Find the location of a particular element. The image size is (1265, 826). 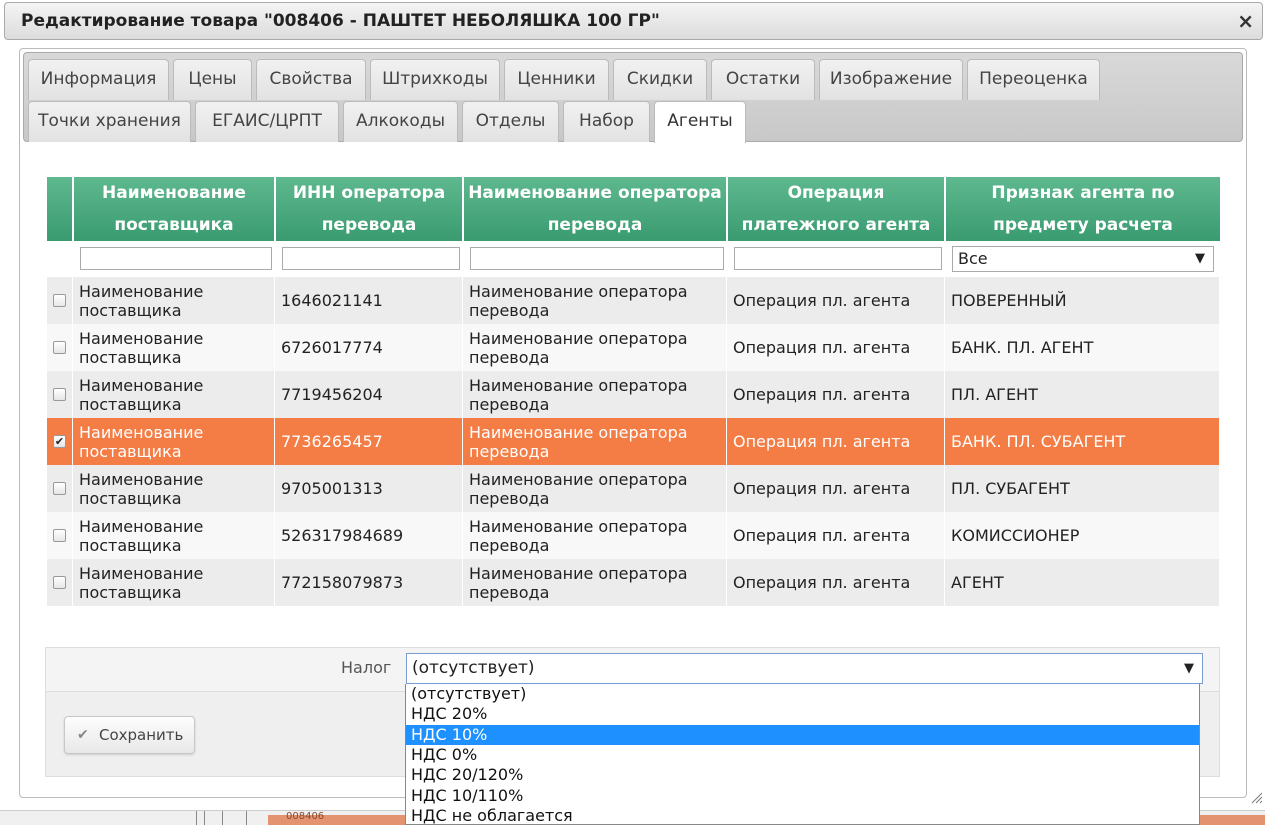

tax-option: НДС 20% is located at coordinates (802, 714).